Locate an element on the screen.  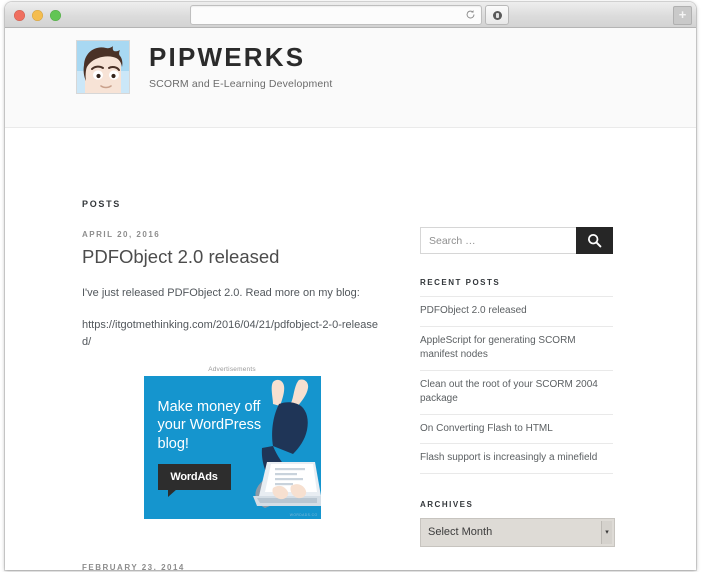
archives-select-value: Select Month is located at coordinates (460, 532).